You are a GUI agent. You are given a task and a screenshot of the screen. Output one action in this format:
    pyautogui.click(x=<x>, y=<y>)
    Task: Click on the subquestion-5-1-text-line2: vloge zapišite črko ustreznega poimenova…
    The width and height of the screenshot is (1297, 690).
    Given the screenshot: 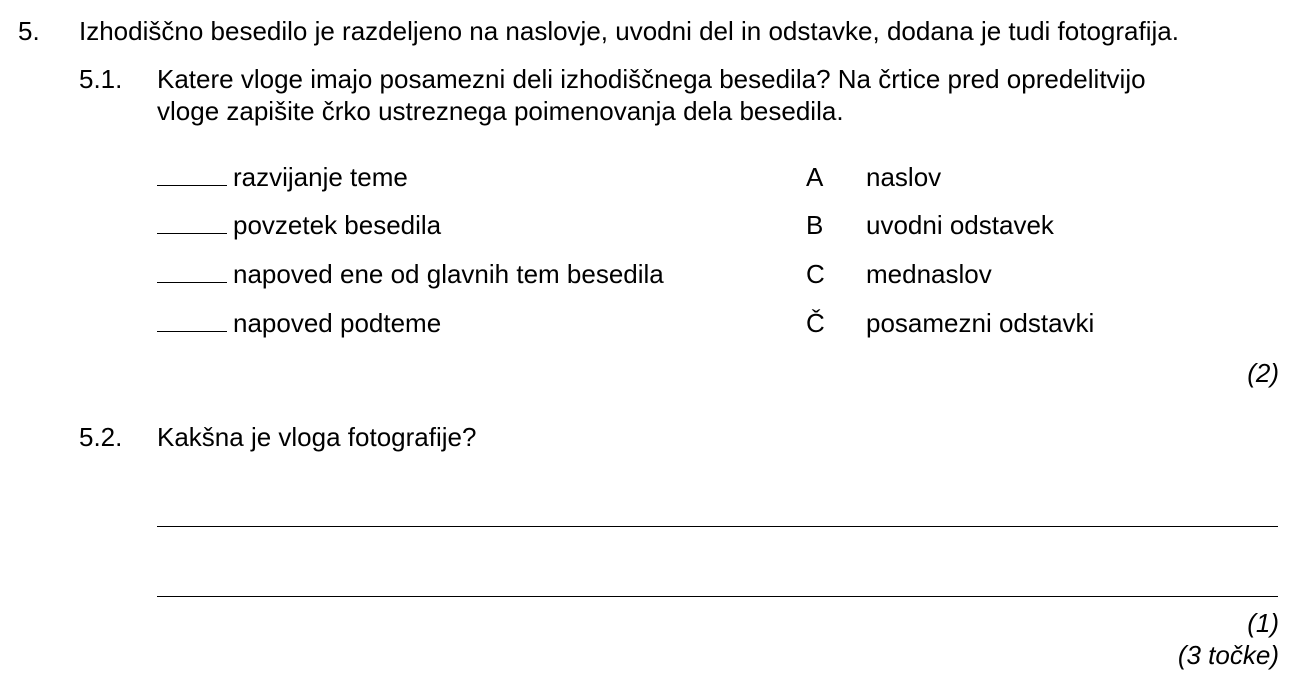 What is the action you would take?
    pyautogui.click(x=500, y=111)
    